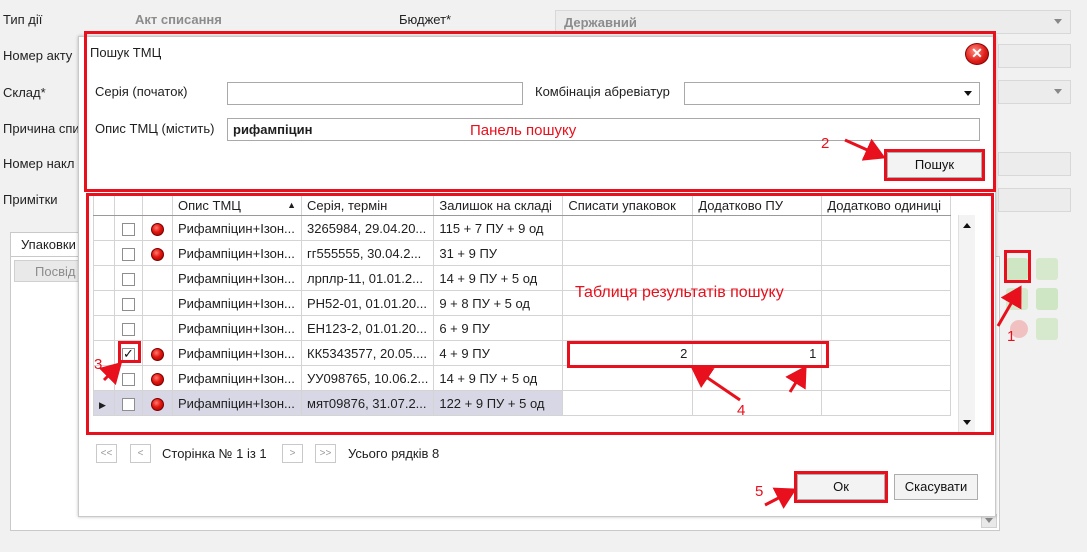 This screenshot has width=1087, height=552. What do you see at coordinates (48, 244) in the screenshot?
I see `tab-packages-label: Упаковки` at bounding box center [48, 244].